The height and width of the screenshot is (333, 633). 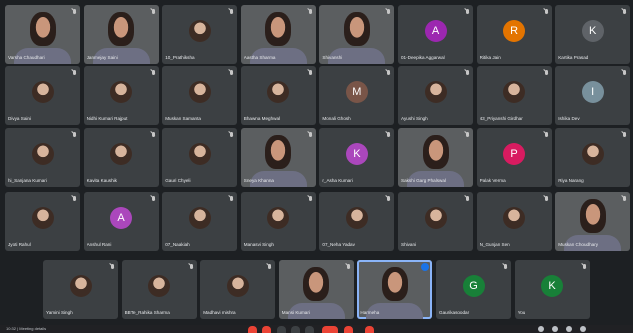 I want to click on participant-tile: Madhavi mishra, so click(x=238, y=289).